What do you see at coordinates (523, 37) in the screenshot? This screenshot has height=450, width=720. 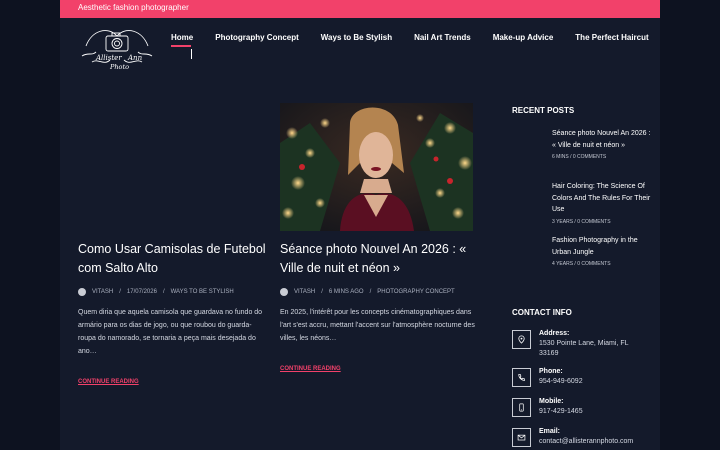 I see `nav-makeup-advice: Make-up Advice` at bounding box center [523, 37].